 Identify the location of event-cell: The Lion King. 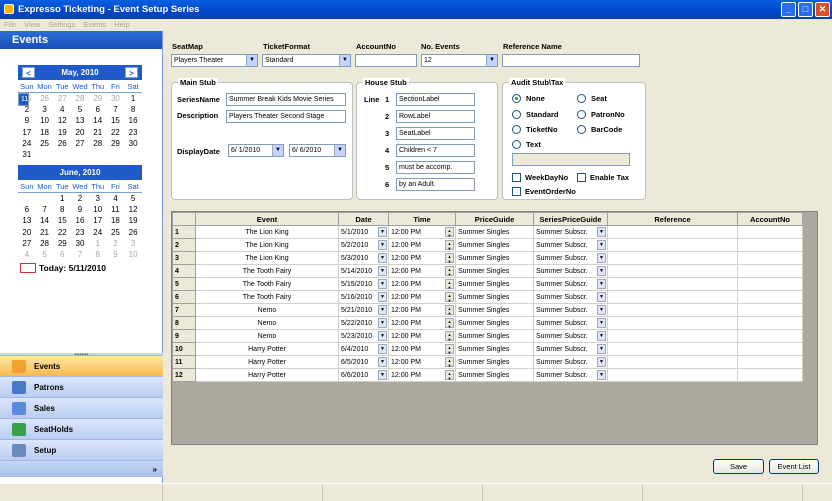
(267, 258).